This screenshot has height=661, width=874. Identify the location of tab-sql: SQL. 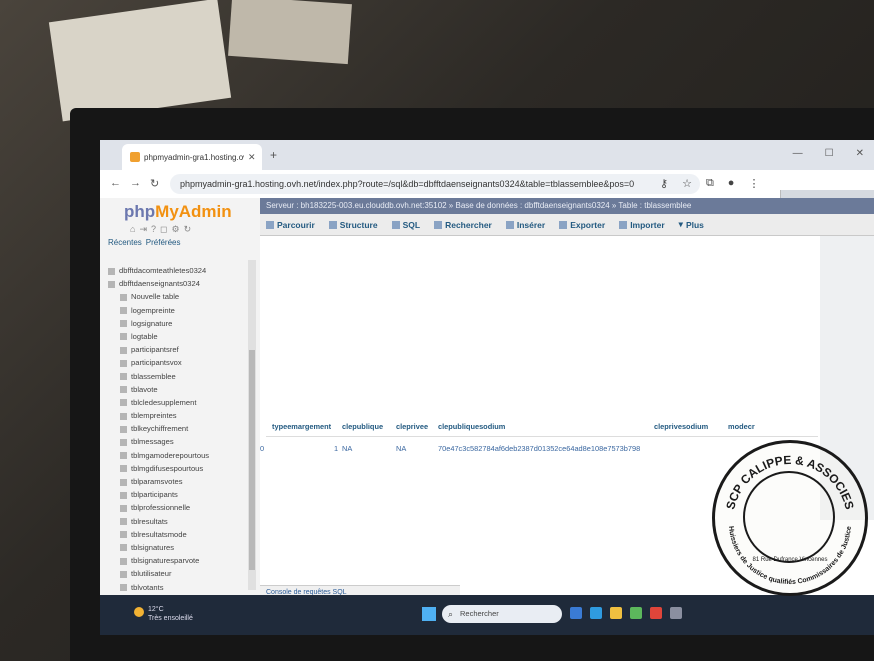
(405, 225).